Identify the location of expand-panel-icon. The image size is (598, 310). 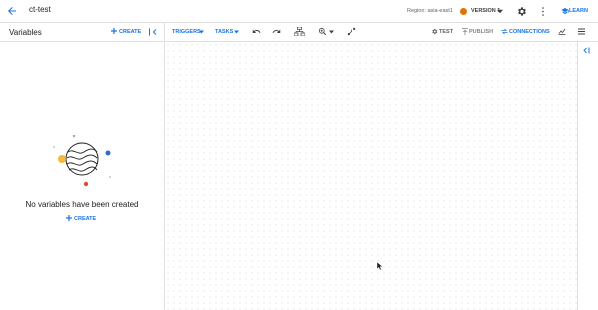
(586, 50).